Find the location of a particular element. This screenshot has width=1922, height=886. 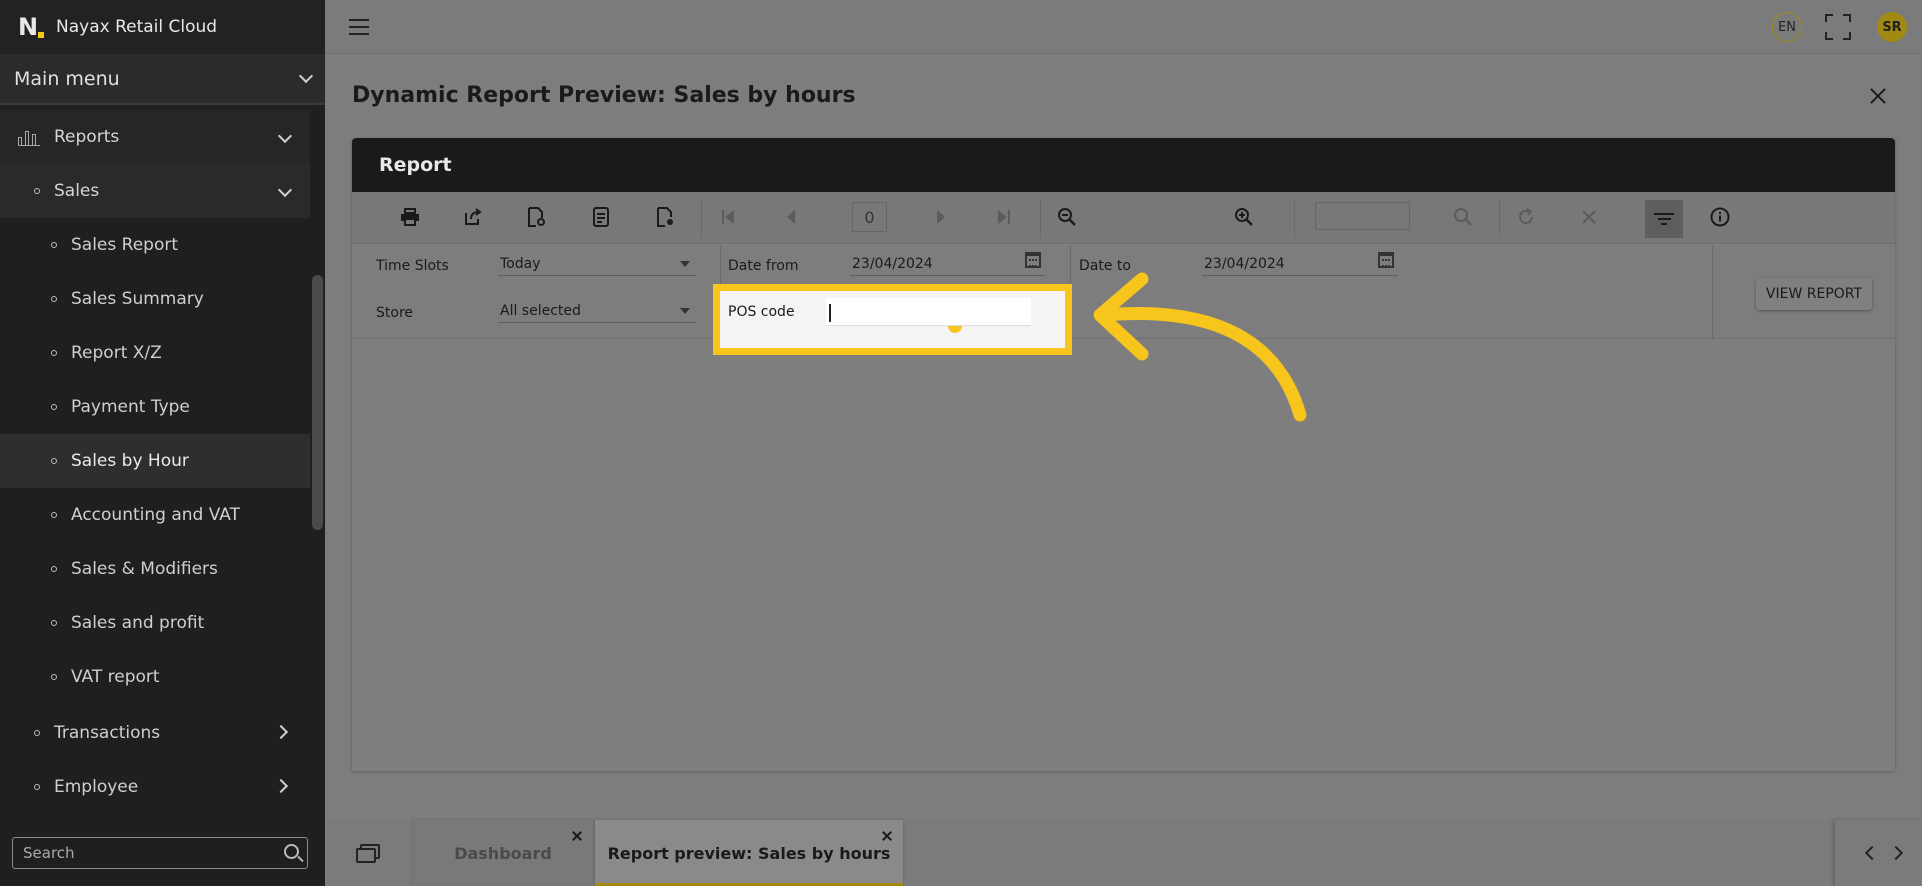

sidebar-item-label: Sales is located at coordinates (77, 191).